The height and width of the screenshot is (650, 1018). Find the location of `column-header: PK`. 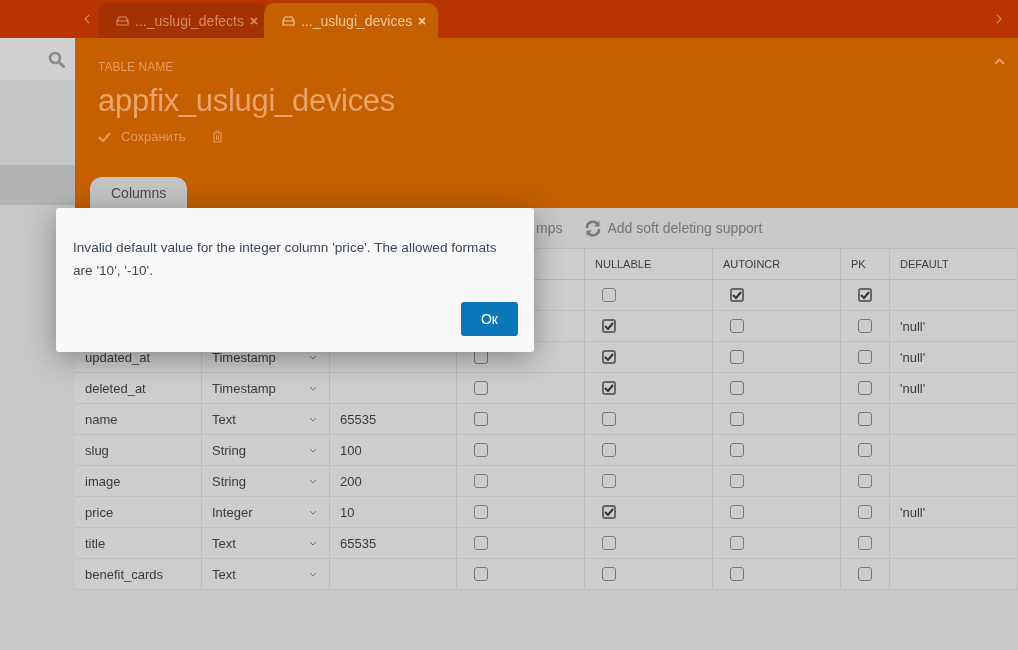

column-header: PK is located at coordinates (858, 264).